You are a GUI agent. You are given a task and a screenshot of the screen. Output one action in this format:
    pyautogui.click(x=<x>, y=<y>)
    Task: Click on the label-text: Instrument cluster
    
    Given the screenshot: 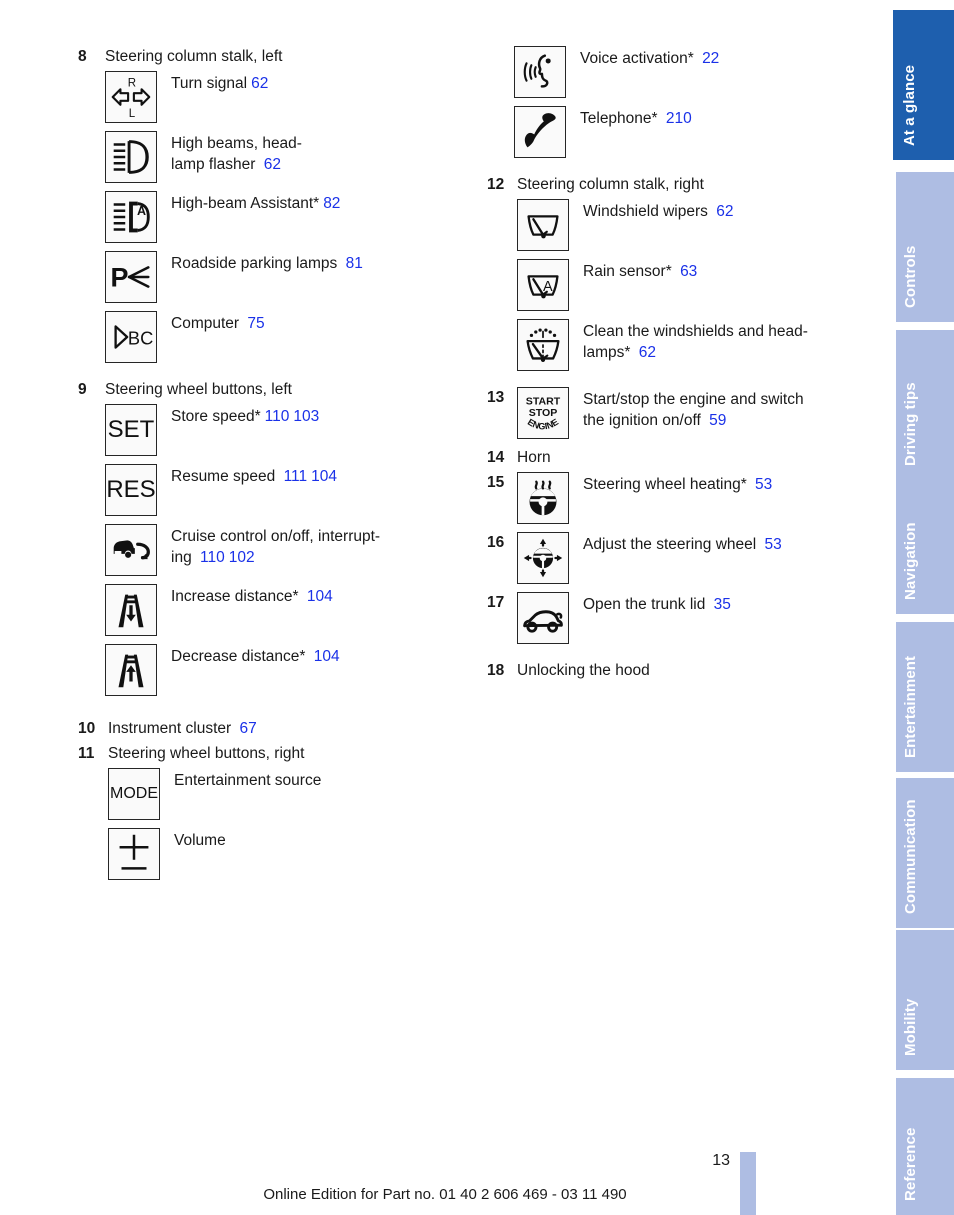 What is the action you would take?
    pyautogui.click(x=170, y=728)
    